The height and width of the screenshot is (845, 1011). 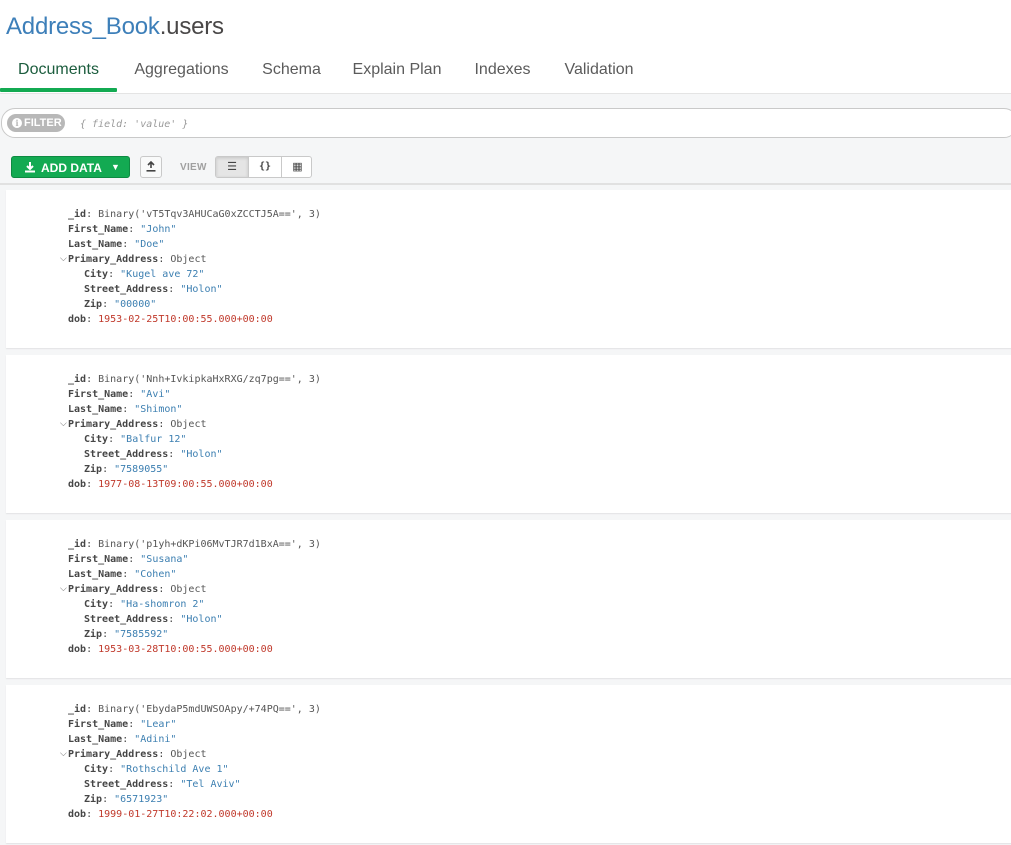 I want to click on field-value: "7589055", so click(x=141, y=469).